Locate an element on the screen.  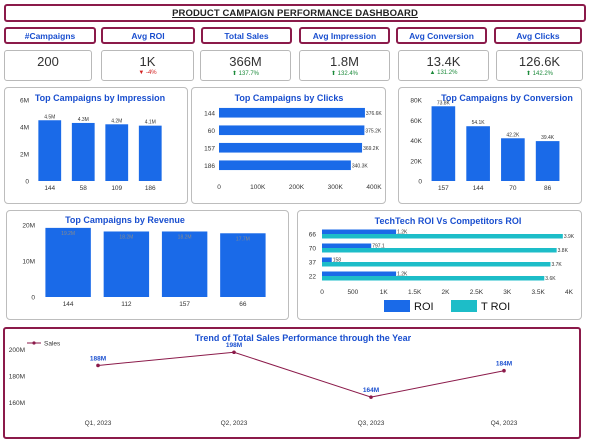
y-tick-label: 80K is located at coordinates (416, 101).